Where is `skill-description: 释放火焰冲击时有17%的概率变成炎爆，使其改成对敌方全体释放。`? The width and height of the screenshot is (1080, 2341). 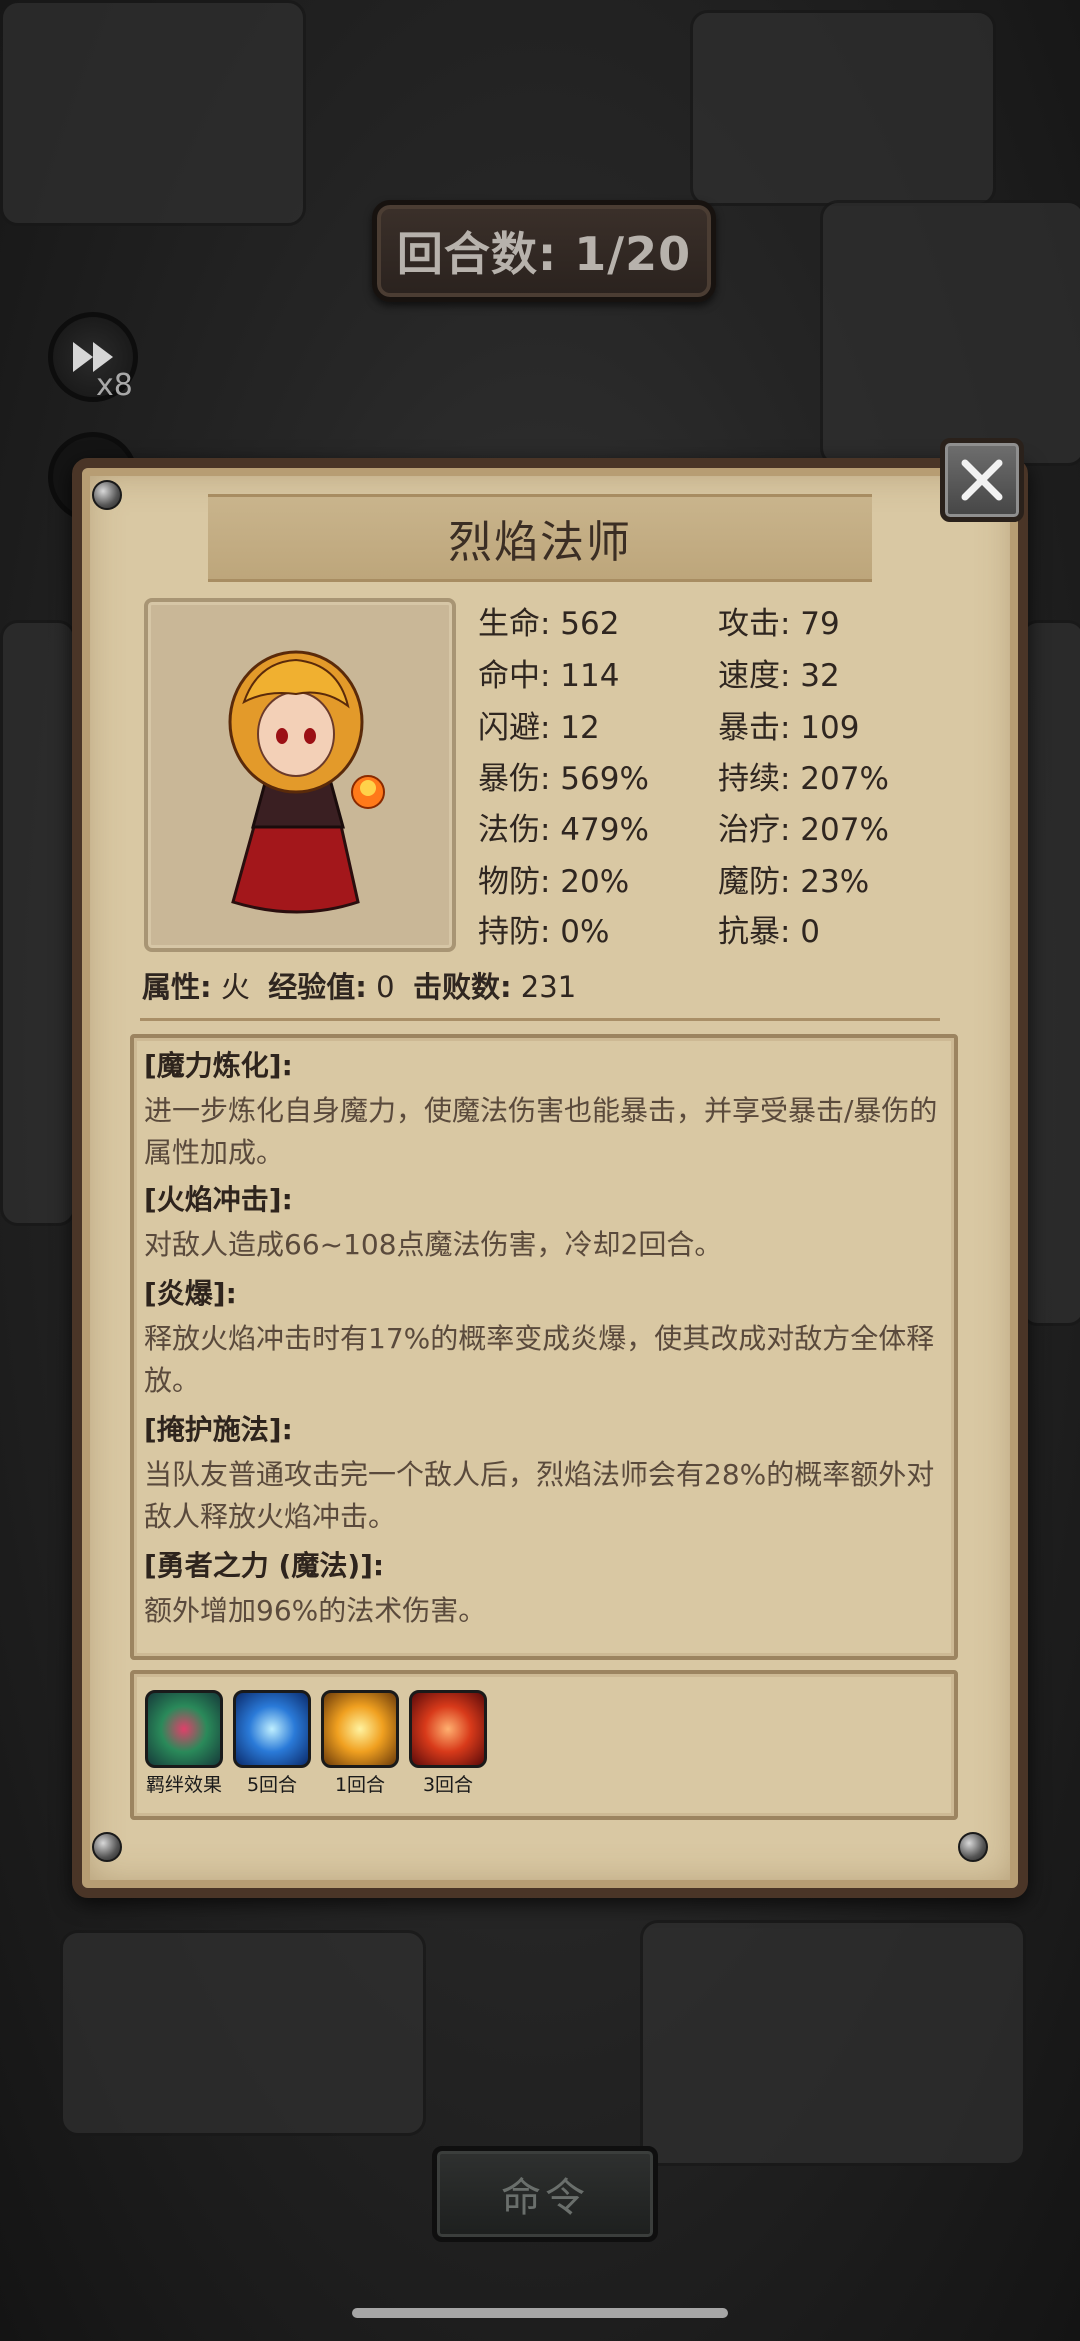
skill-description: 释放火焰冲击时有17%的概率变成炎爆，使其改成对敌方全体释放。 is located at coordinates (539, 1359).